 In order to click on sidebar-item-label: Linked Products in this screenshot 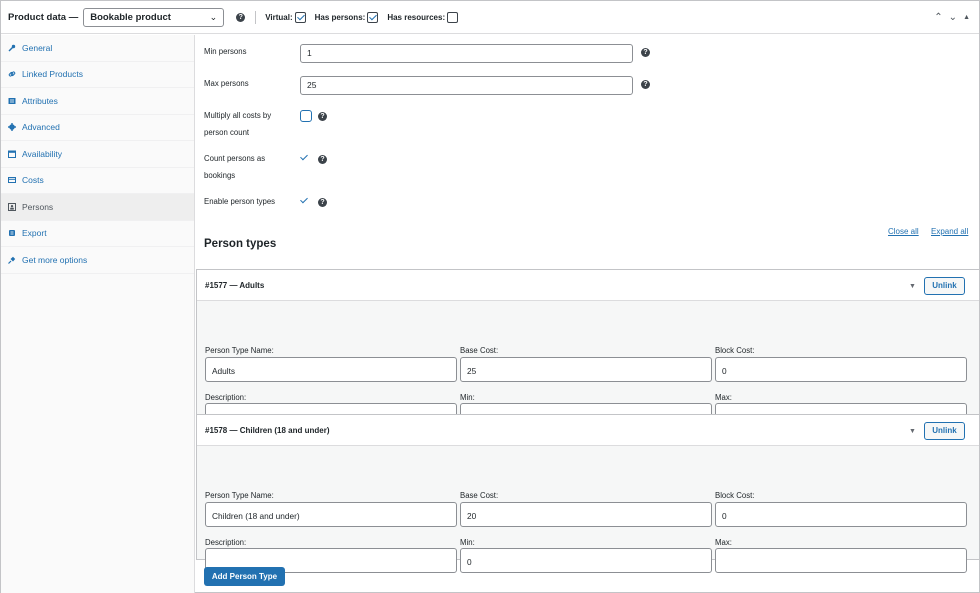, I will do `click(52, 74)`.